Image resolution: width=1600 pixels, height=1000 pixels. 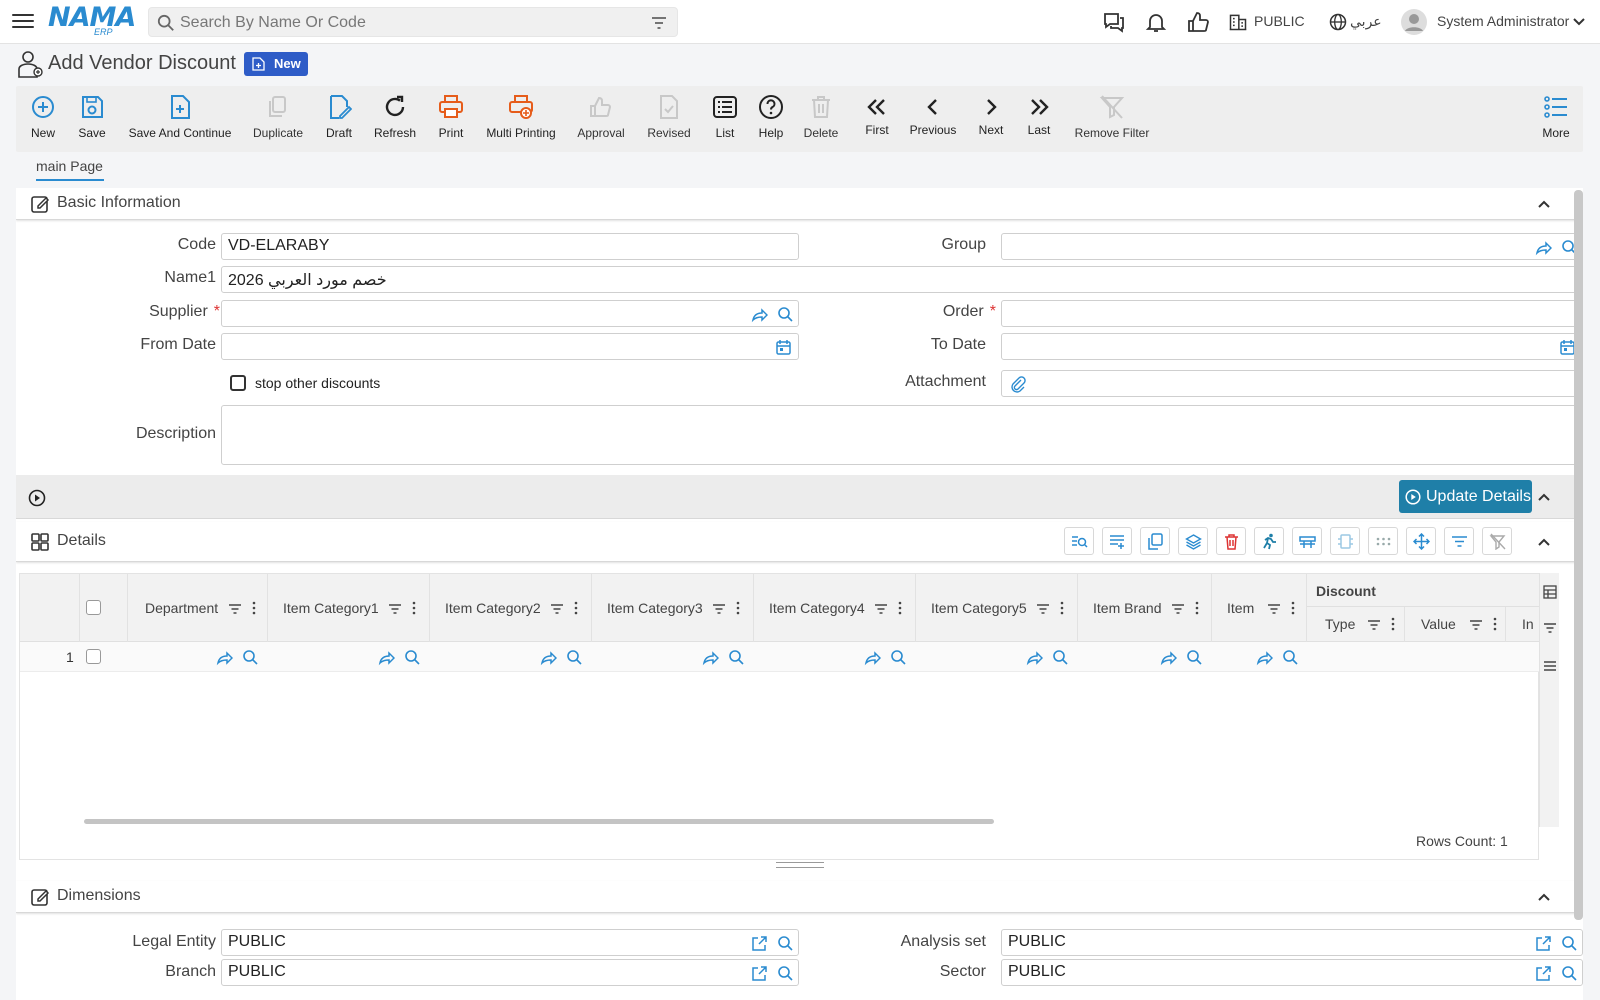 What do you see at coordinates (1383, 541) in the screenshot?
I see `more-options-button` at bounding box center [1383, 541].